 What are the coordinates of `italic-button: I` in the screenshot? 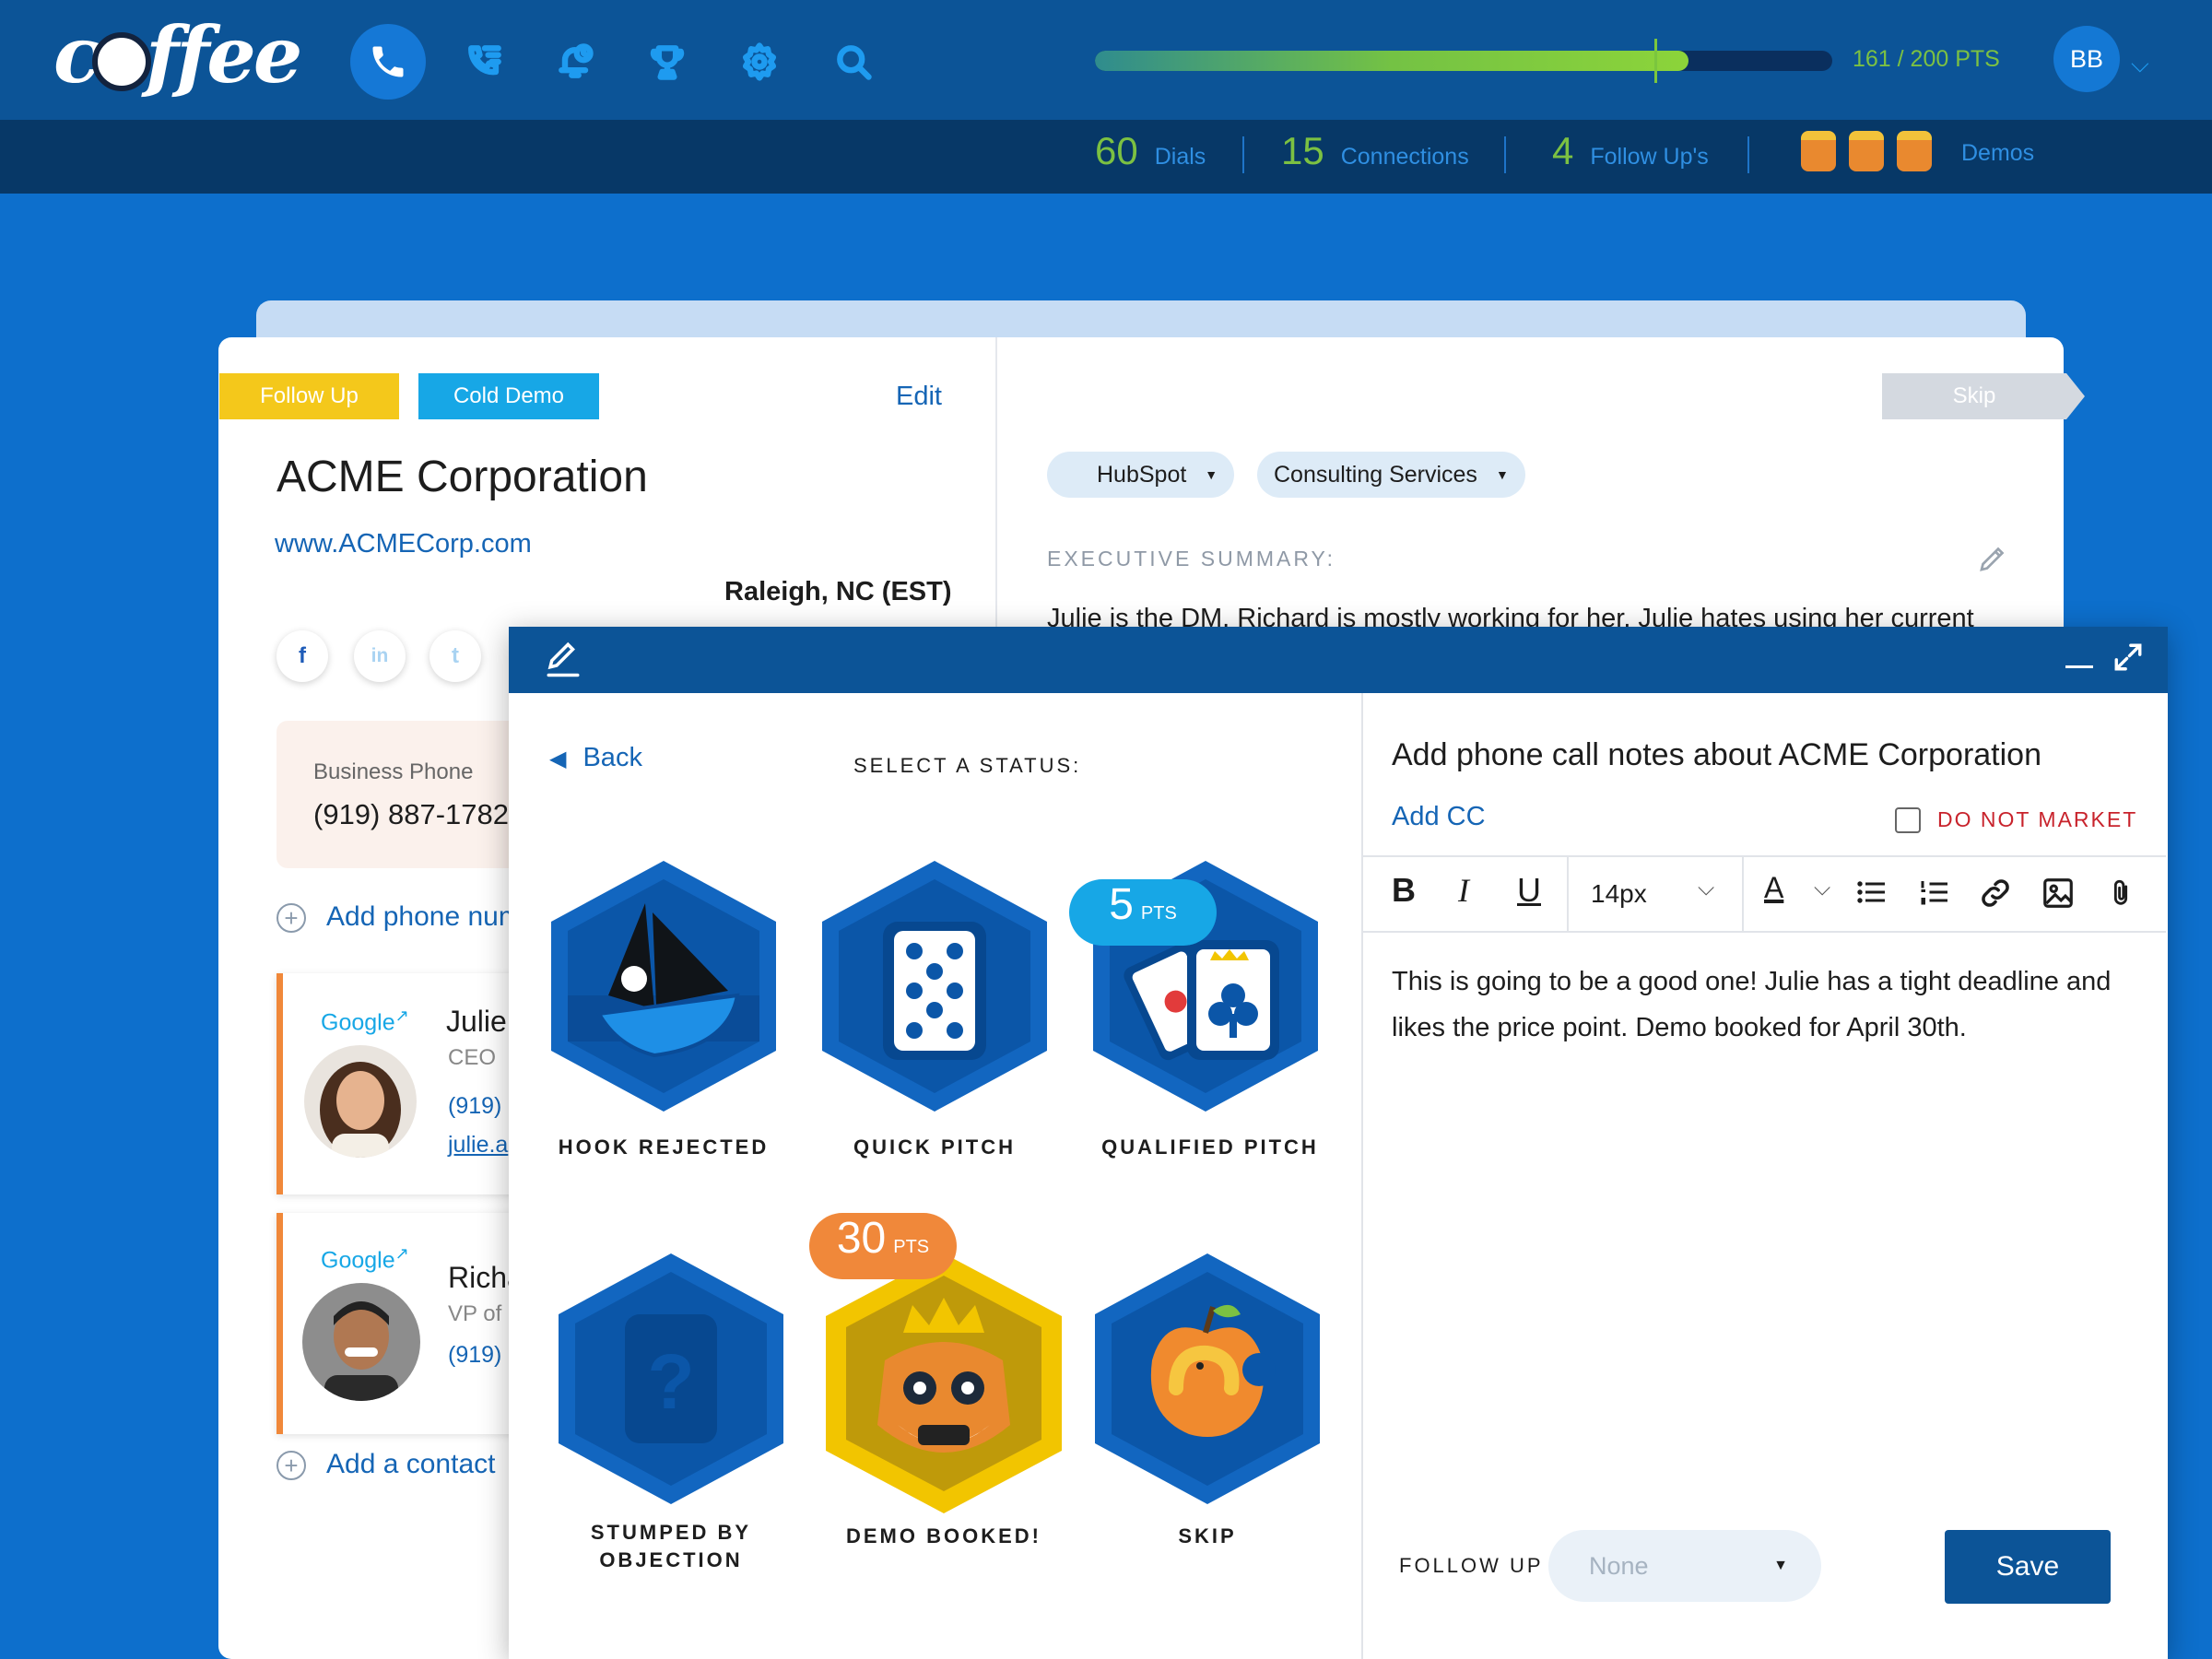 It's located at (1463, 890).